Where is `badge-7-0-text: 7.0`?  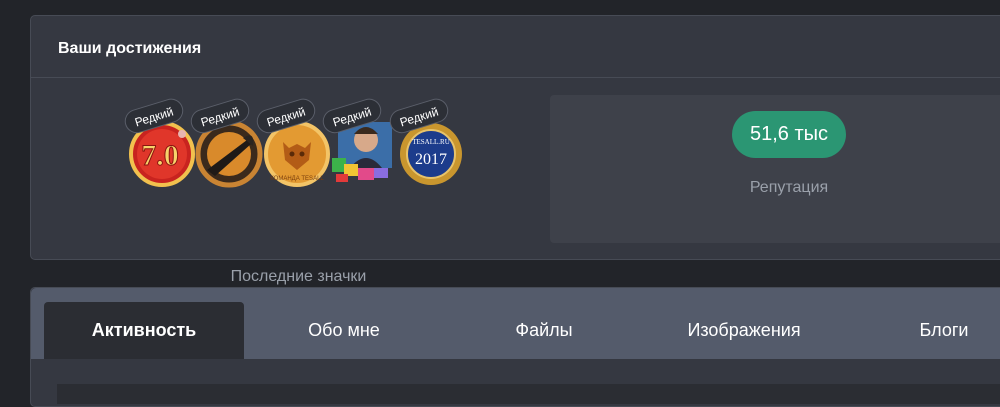 badge-7-0-text: 7.0 is located at coordinates (160, 155).